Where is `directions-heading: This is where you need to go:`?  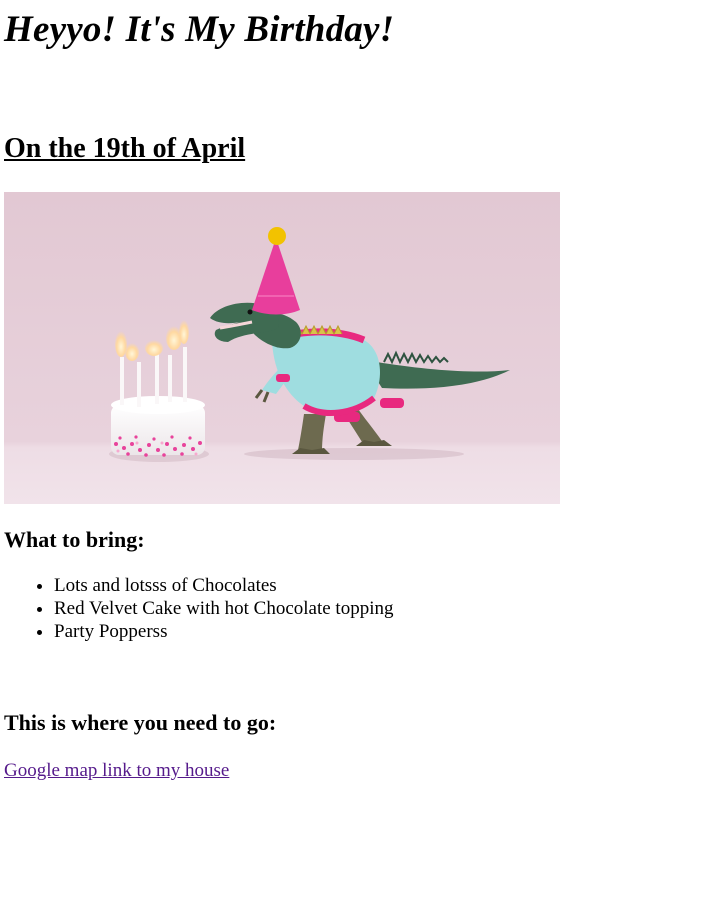
directions-heading: This is where you need to go: is located at coordinates (140, 722).